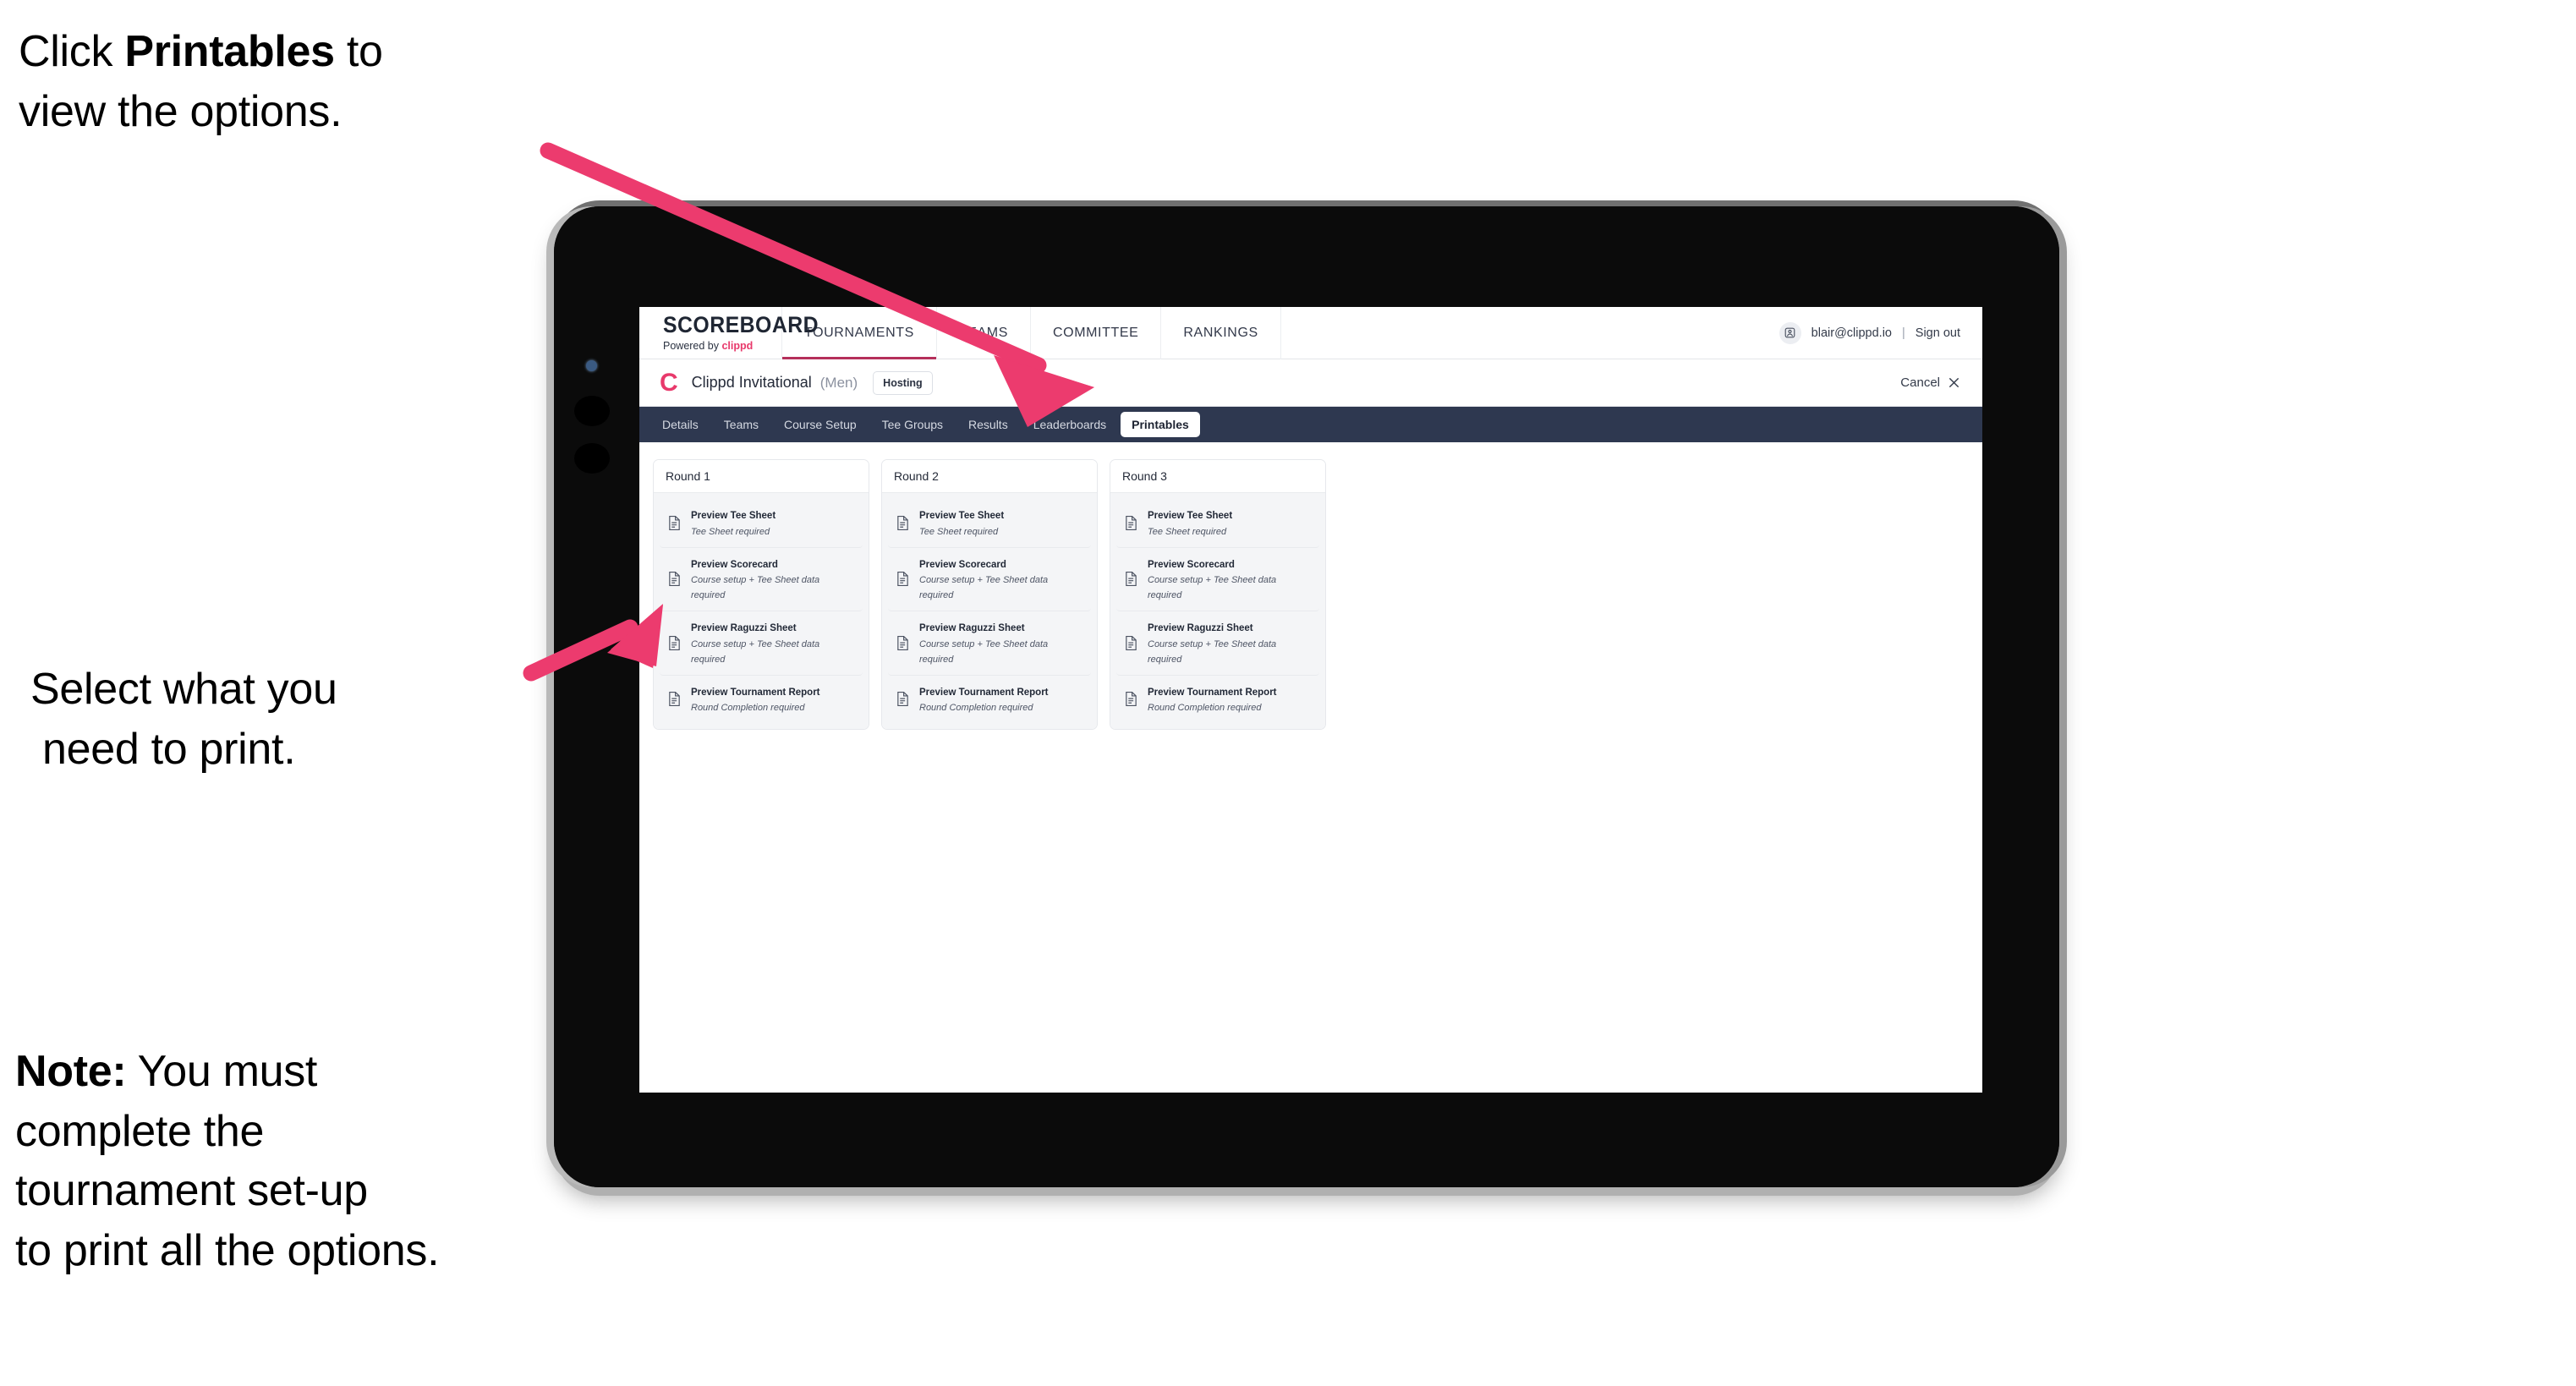 Image resolution: width=2576 pixels, height=1386 pixels. What do you see at coordinates (669, 382) in the screenshot?
I see `clippd-c-logo-icon: C` at bounding box center [669, 382].